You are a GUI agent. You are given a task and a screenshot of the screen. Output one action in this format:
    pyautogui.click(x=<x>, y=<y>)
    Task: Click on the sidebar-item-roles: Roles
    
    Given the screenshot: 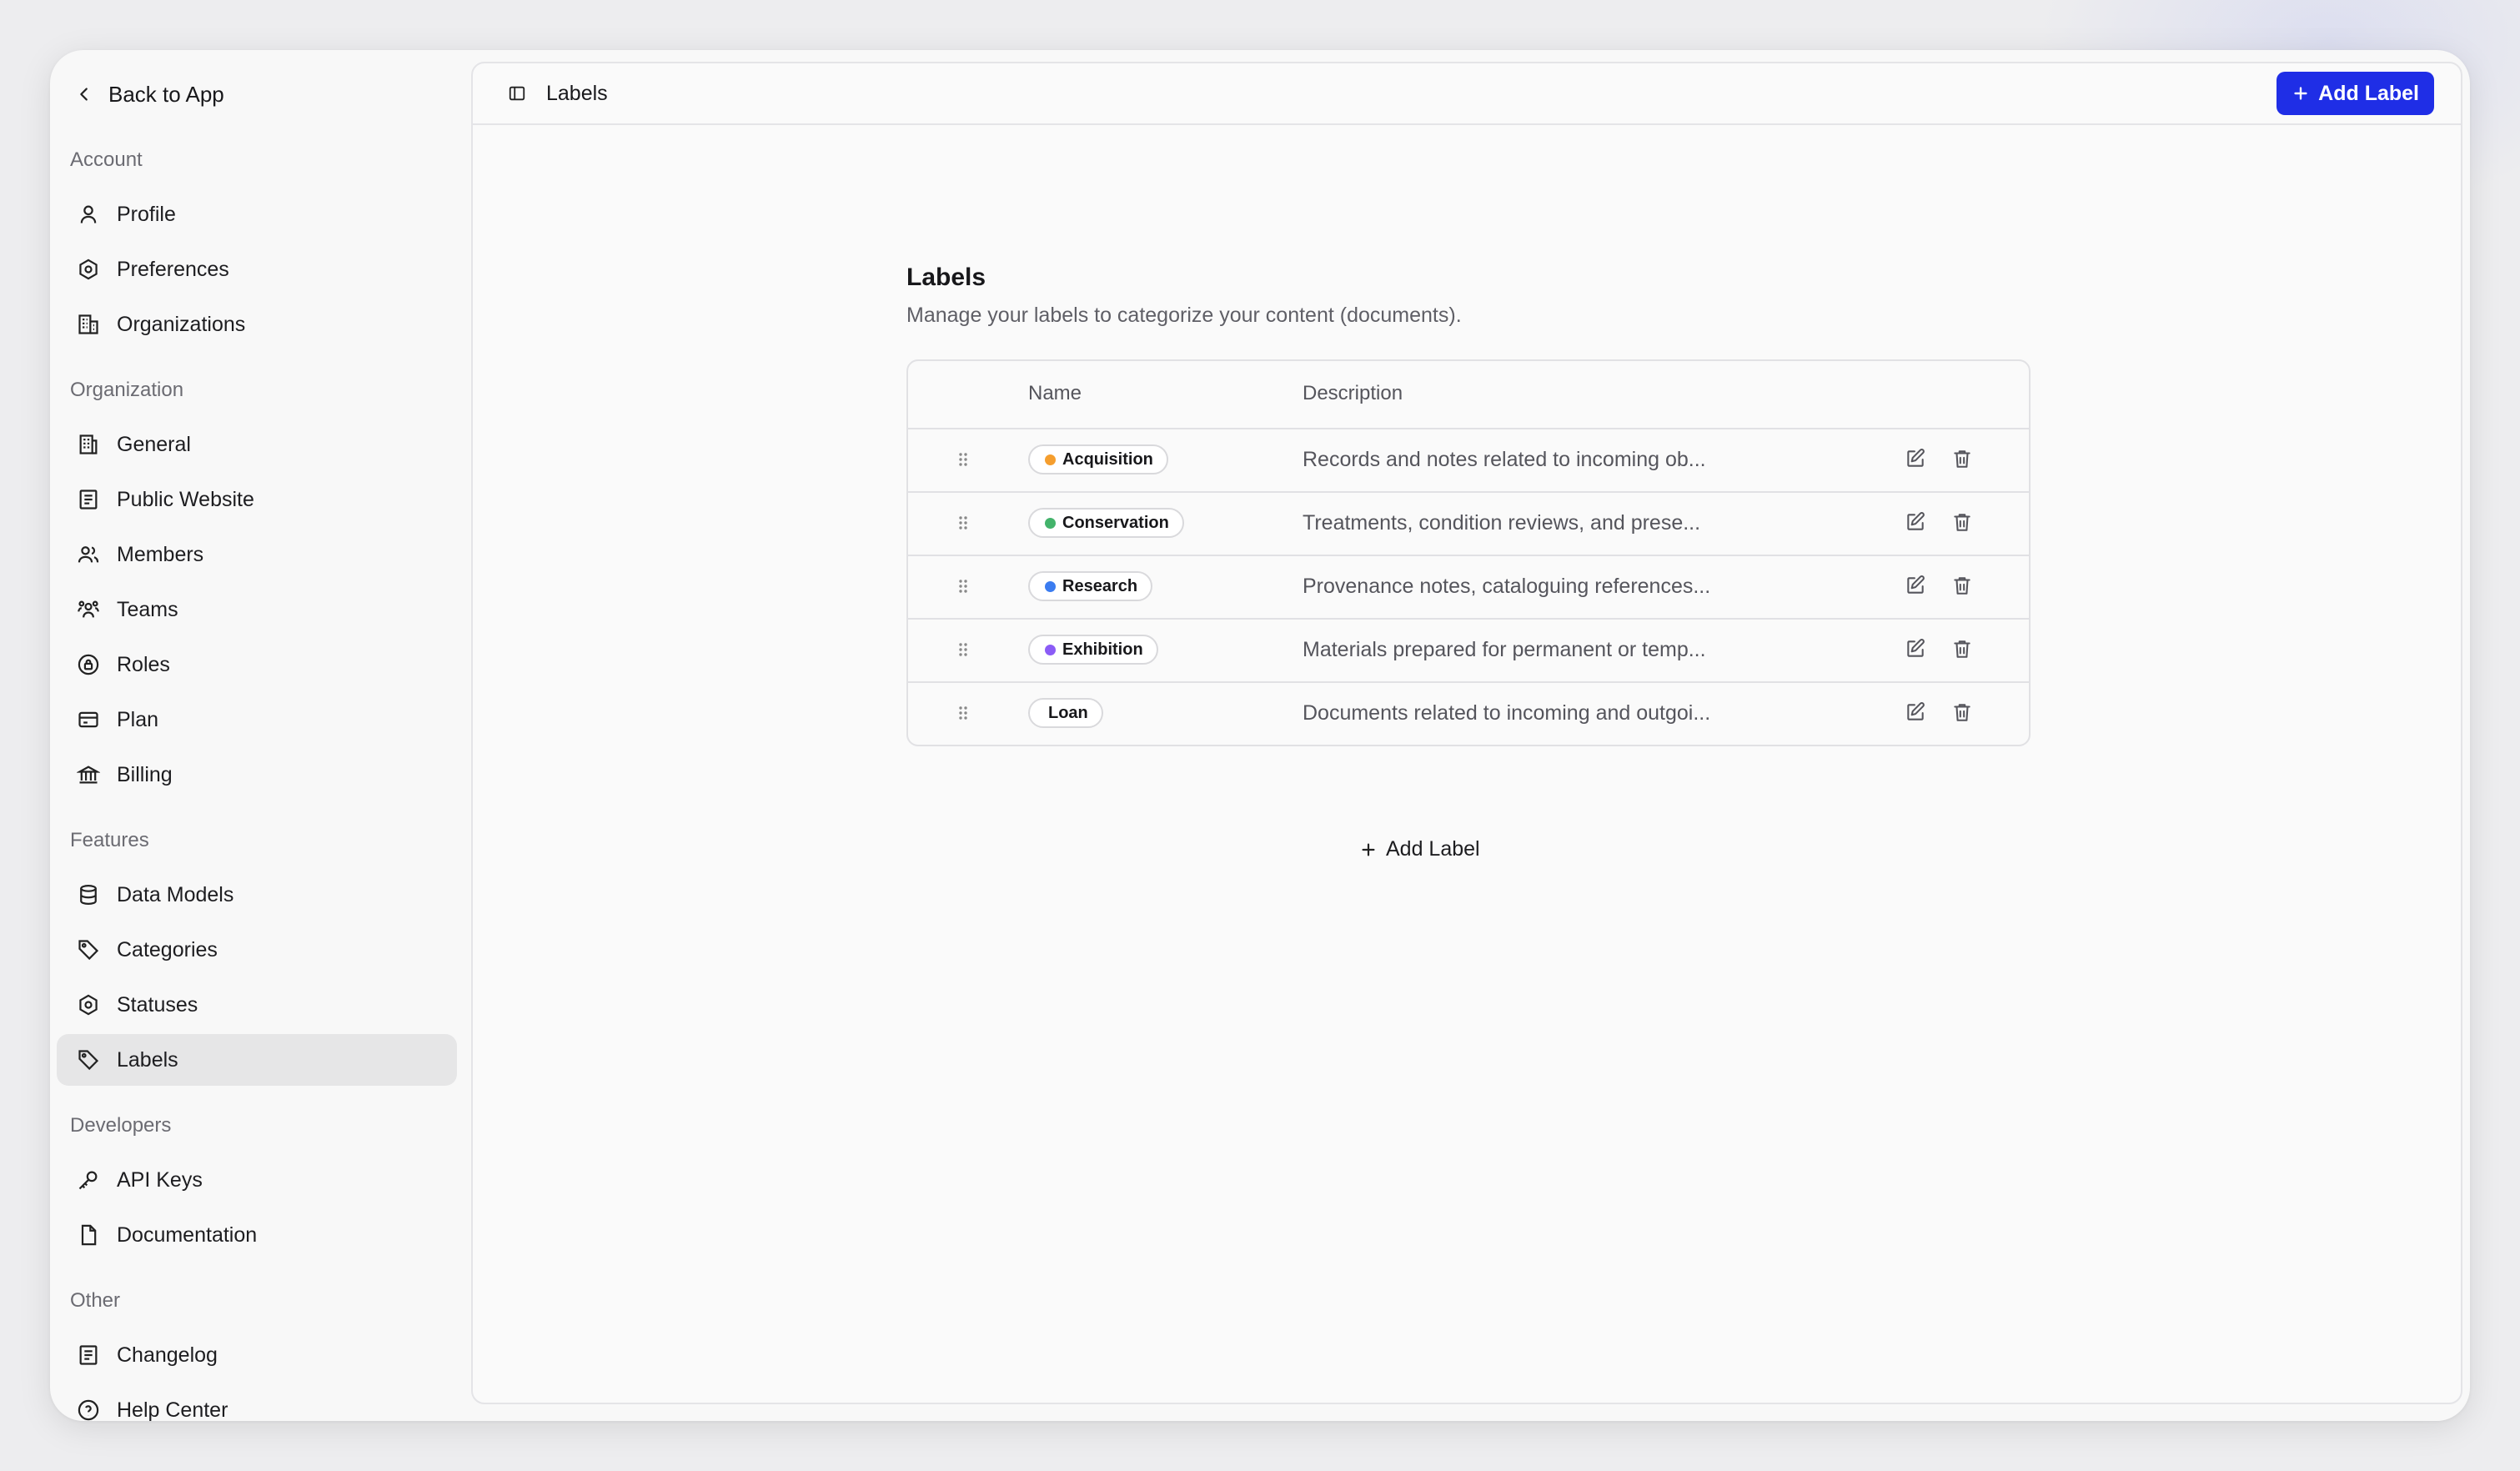 What is the action you would take?
    pyautogui.click(x=257, y=664)
    